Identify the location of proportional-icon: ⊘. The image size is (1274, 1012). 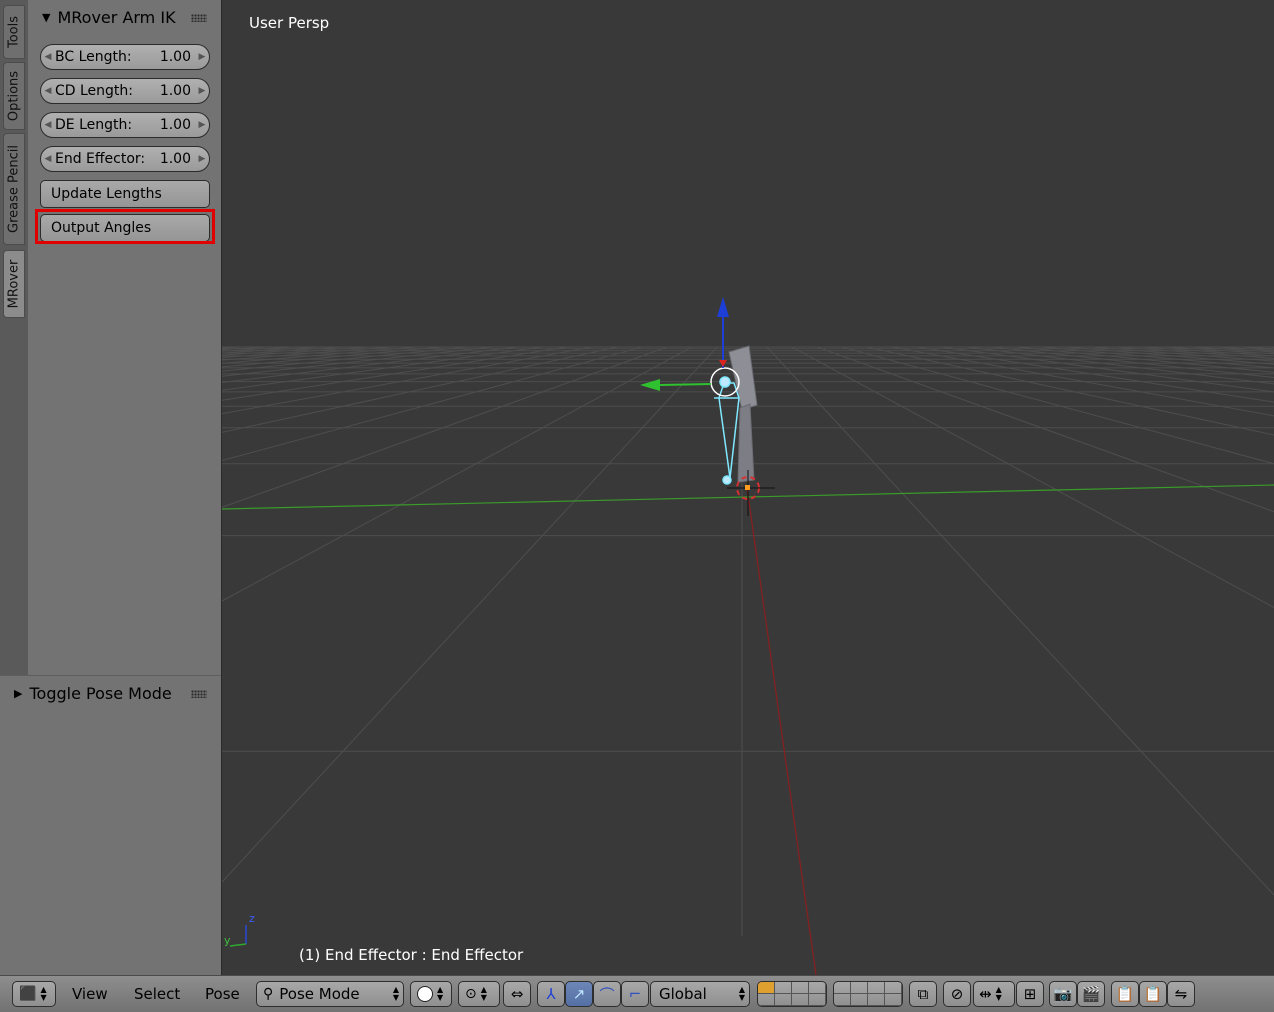
(957, 994).